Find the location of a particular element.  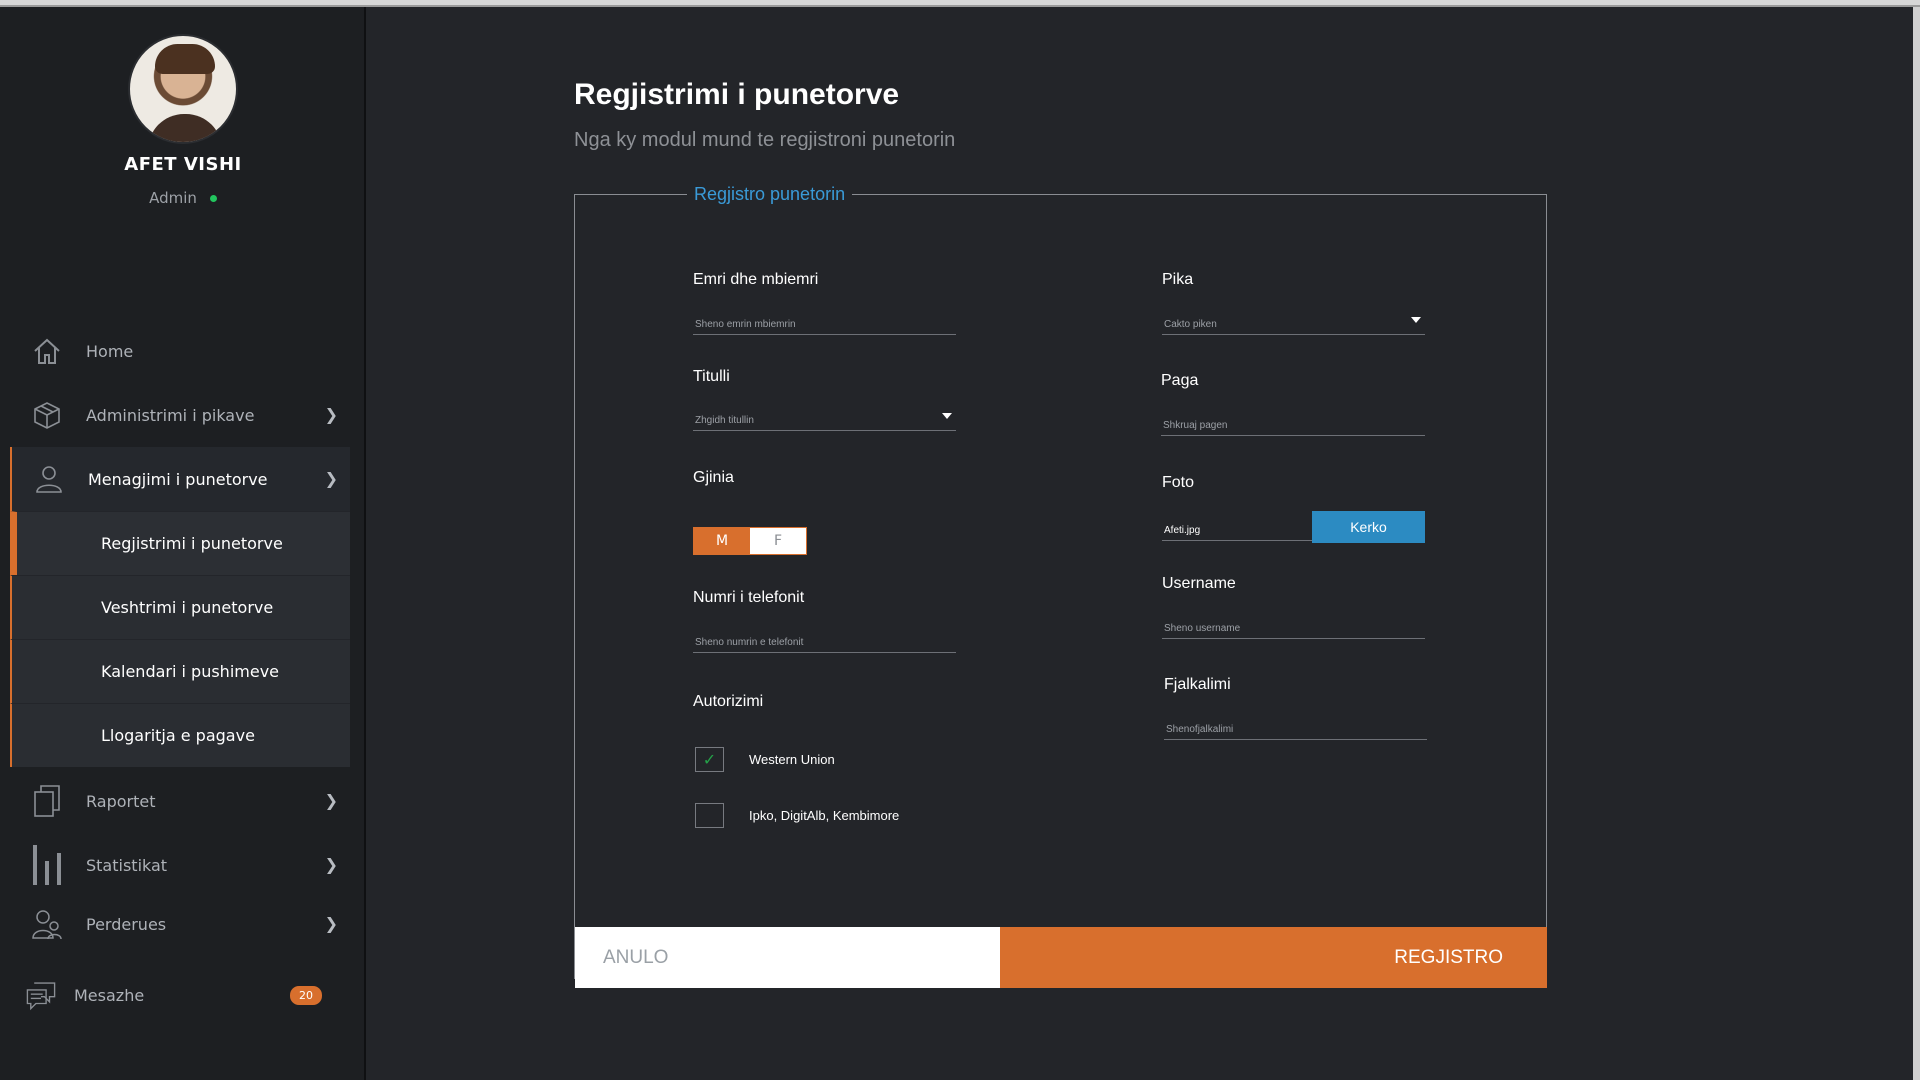

profile-role: Admin is located at coordinates (173, 198).